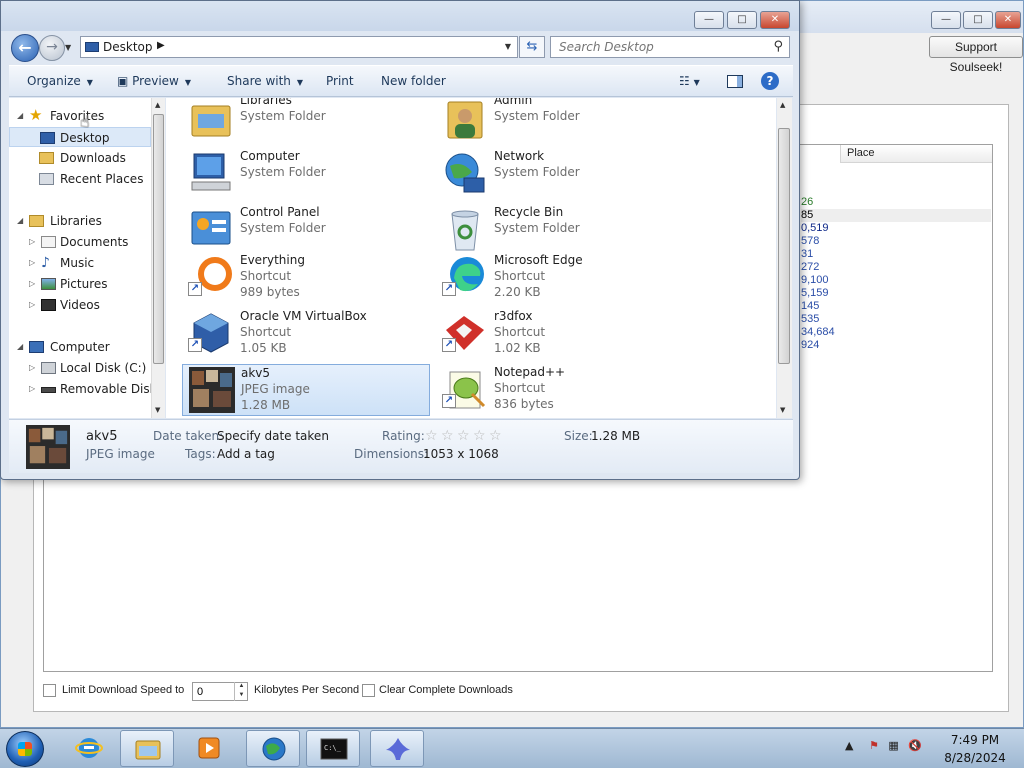 Image resolution: width=1024 pixels, height=768 pixels. What do you see at coordinates (778, 46) in the screenshot?
I see `search-icon: ⚲` at bounding box center [778, 46].